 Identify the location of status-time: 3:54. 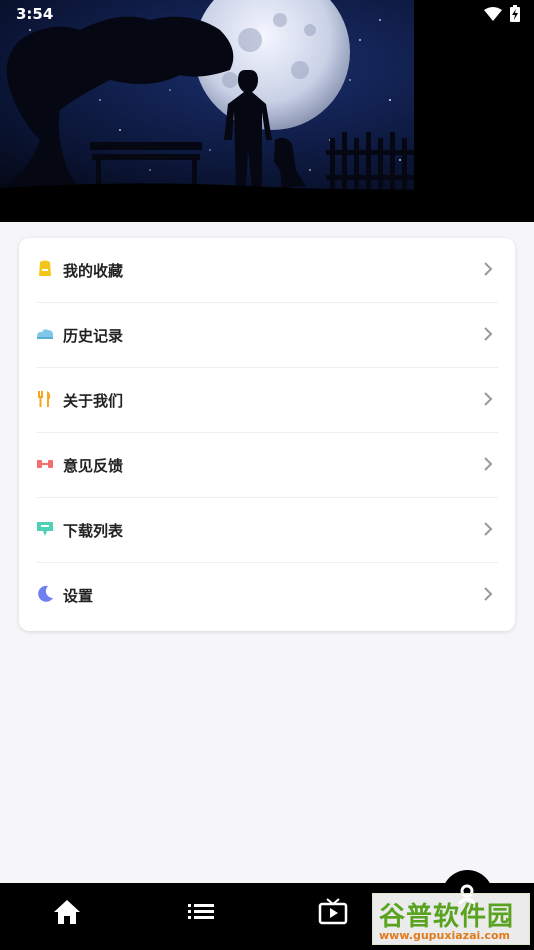
(35, 14).